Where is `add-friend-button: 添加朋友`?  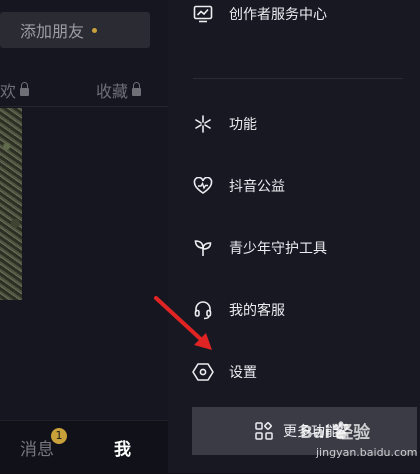
add-friend-button: 添加朋友 is located at coordinates (75, 30).